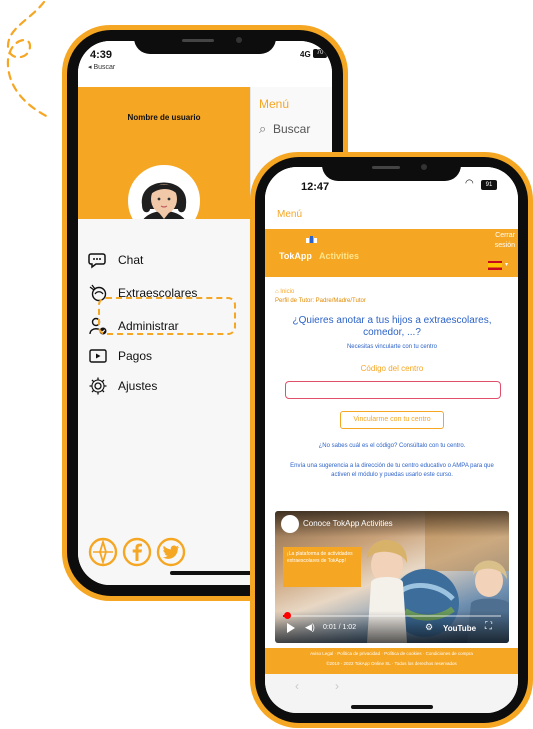 The height and width of the screenshot is (729, 533). Describe the element at coordinates (506, 264) in the screenshot. I see `chevron-down-icon: ▾` at that location.